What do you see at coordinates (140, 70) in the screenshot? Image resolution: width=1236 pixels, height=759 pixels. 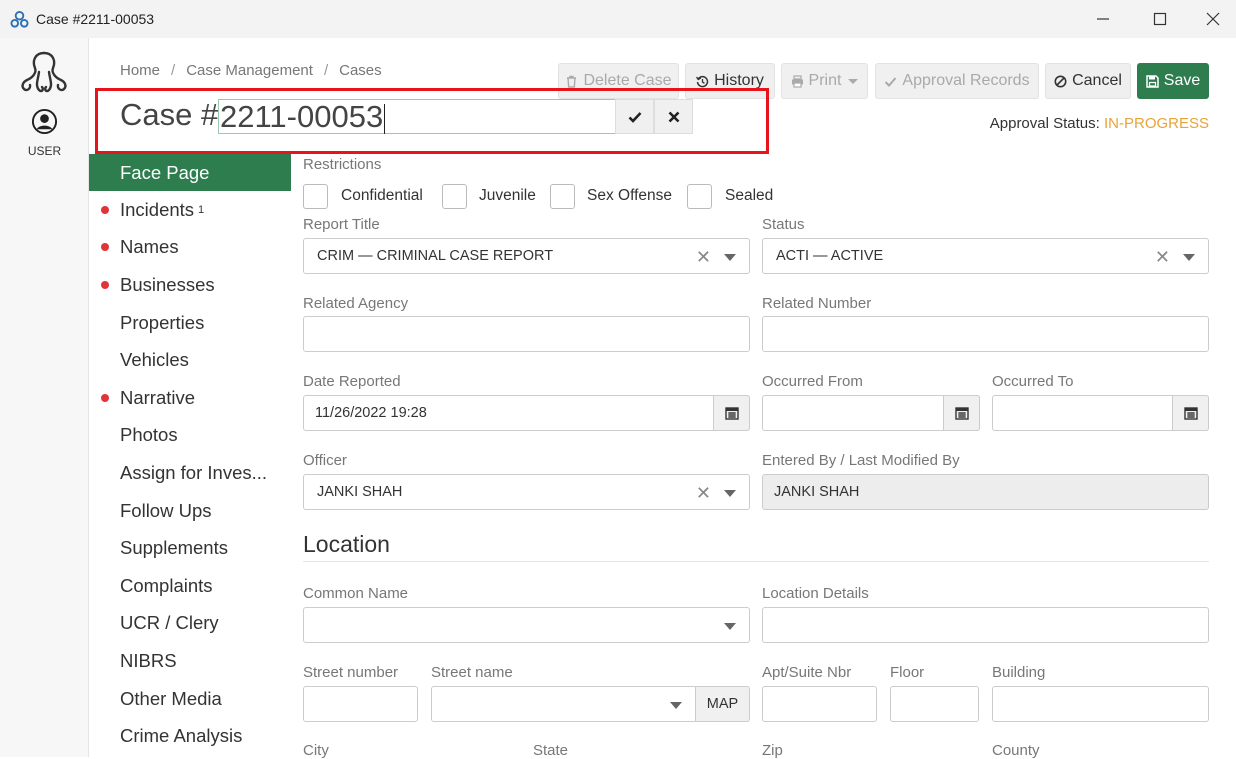 I see `breadcrumb-home: Home` at bounding box center [140, 70].